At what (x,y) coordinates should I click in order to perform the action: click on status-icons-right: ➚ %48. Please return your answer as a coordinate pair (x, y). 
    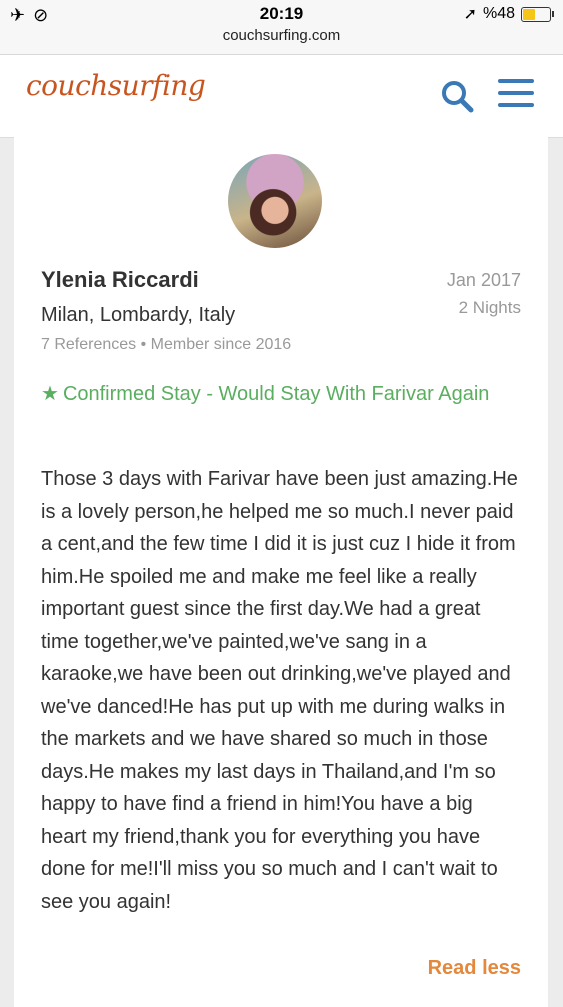
    Looking at the image, I should click on (508, 14).